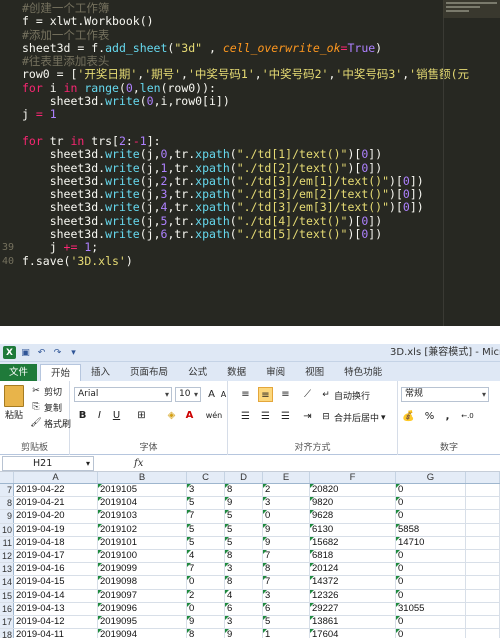 The image size is (500, 638). I want to click on row-header: 11, so click(7, 542).